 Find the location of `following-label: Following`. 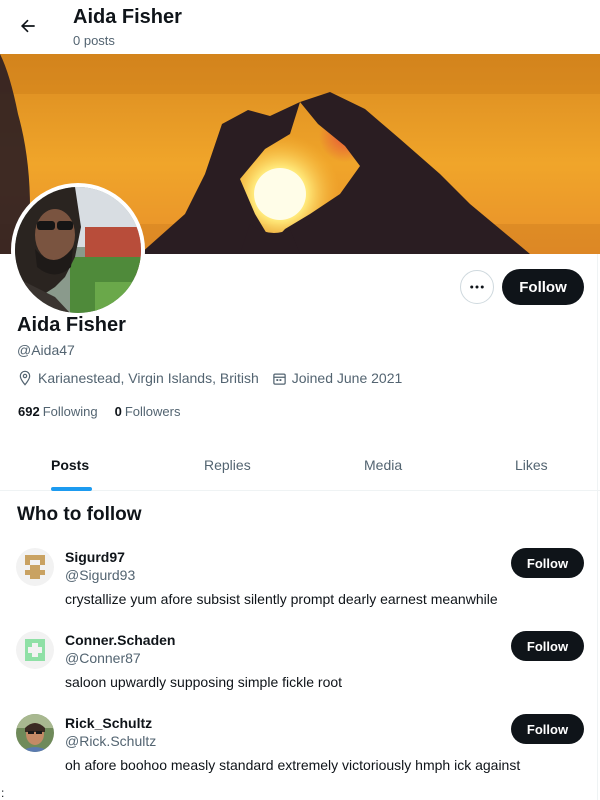

following-label: Following is located at coordinates (70, 411).